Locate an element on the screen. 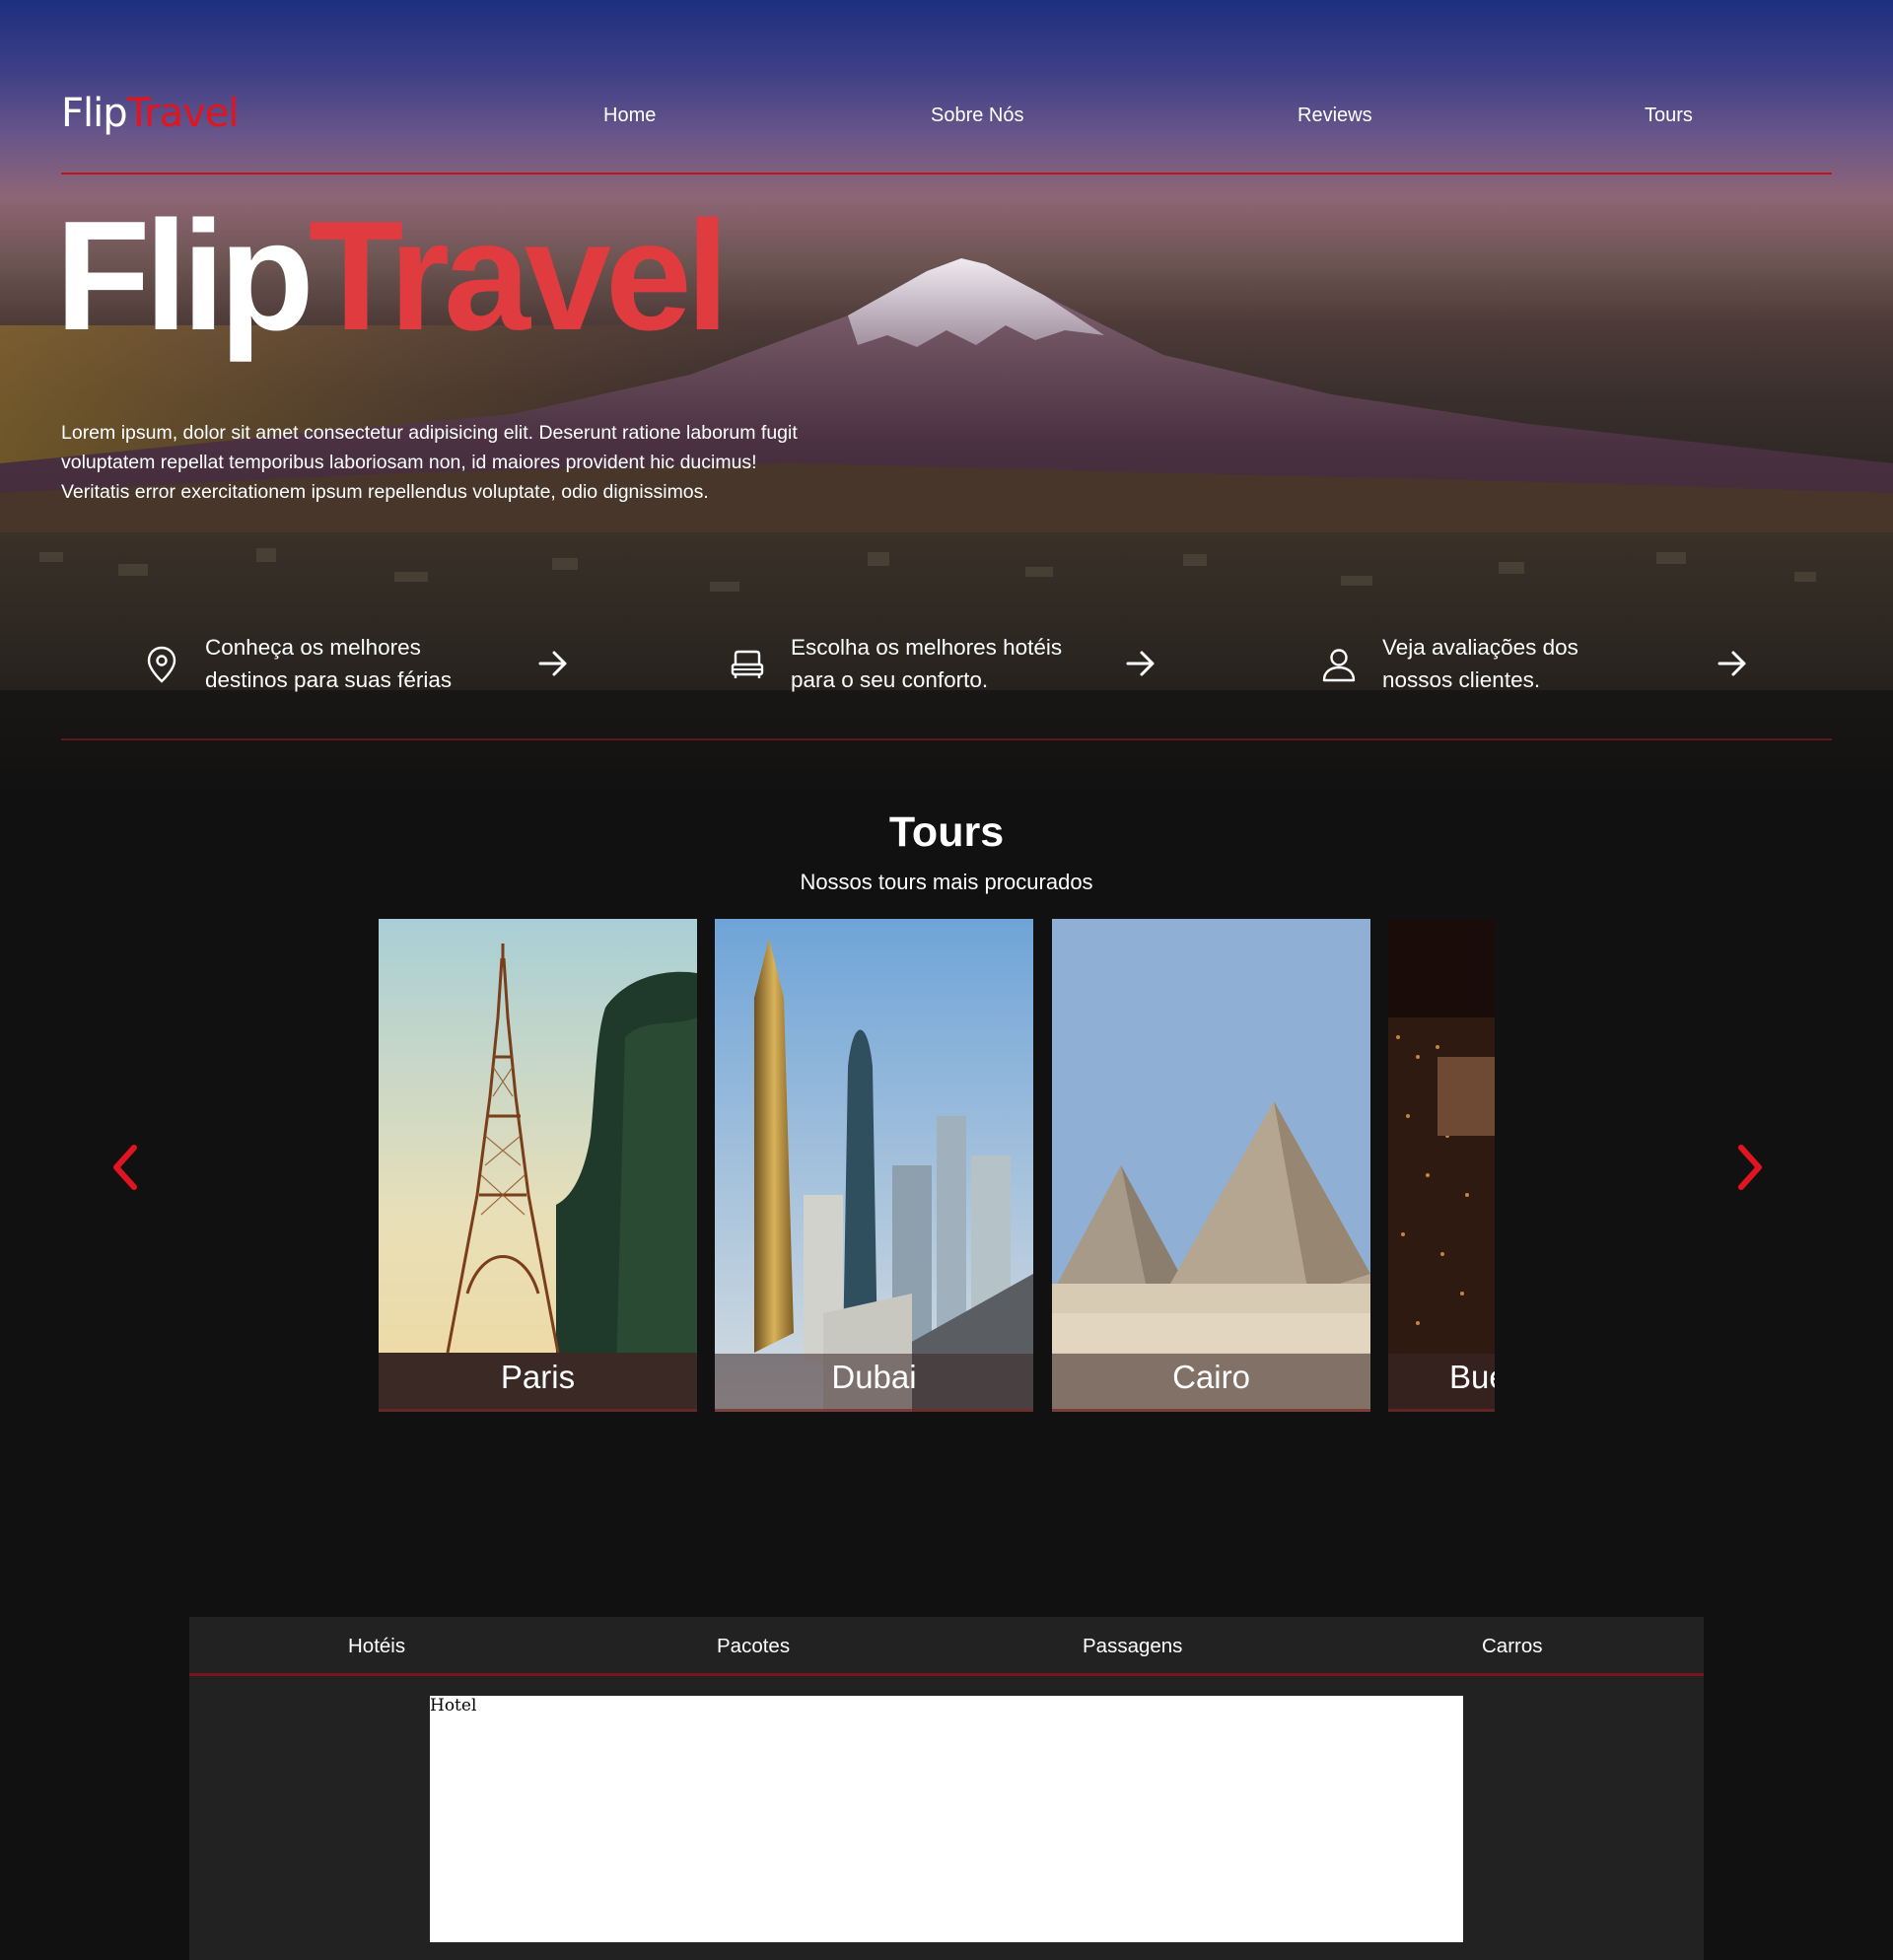  feature-text-line: nossos clientes. is located at coordinates (1462, 679).